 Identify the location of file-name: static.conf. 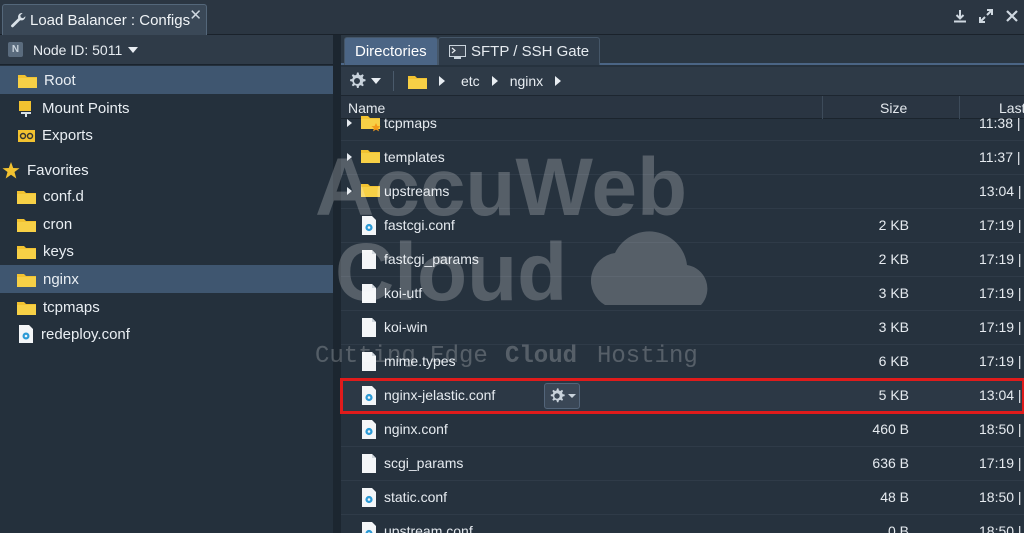
(416, 497).